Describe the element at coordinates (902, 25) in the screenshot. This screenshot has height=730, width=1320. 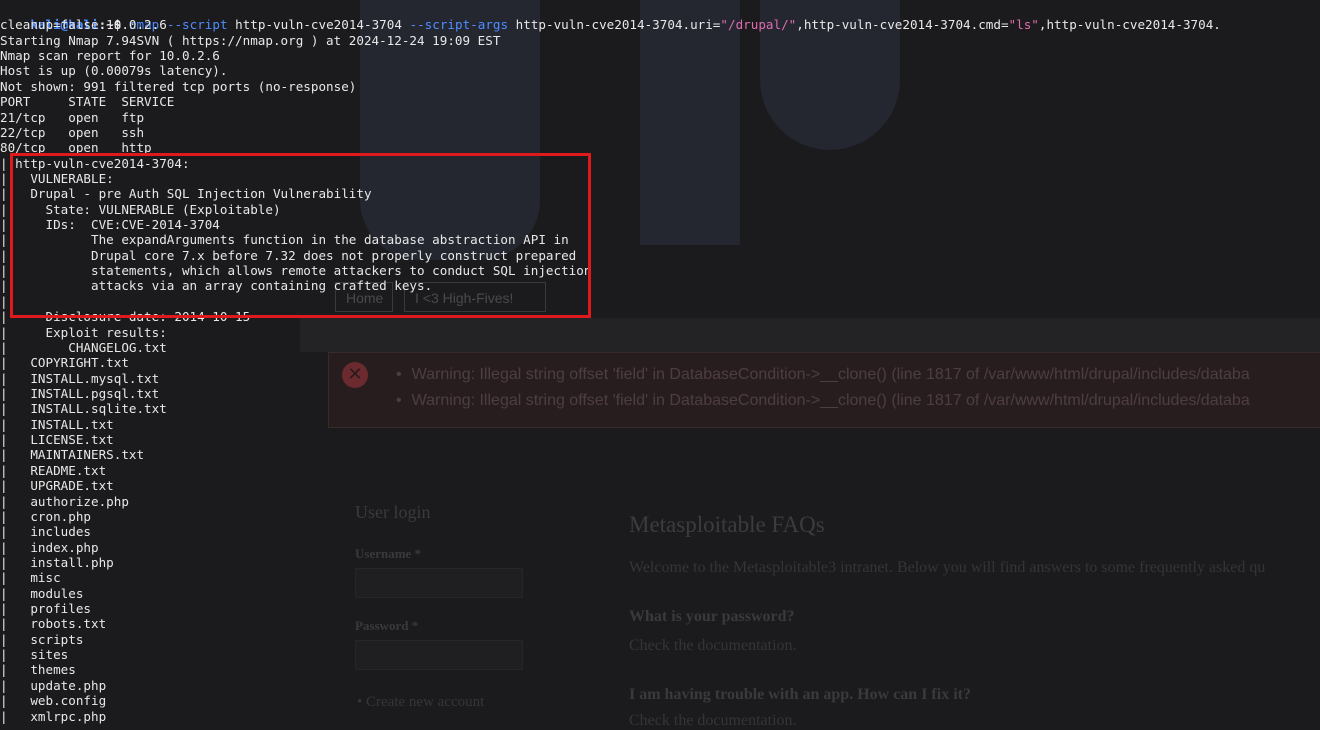
I see `command-arg-cmd-key: ,http-vuln-cve2014-3704.cmd=` at that location.